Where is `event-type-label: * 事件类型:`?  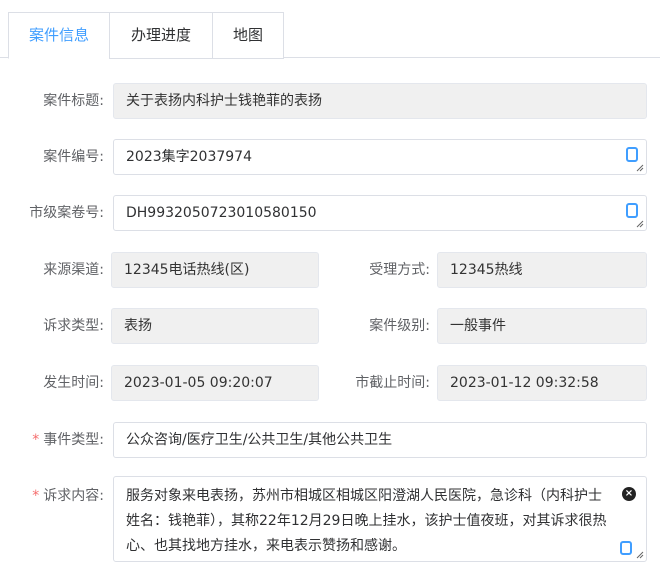 event-type-label: * 事件类型: is located at coordinates (52, 440).